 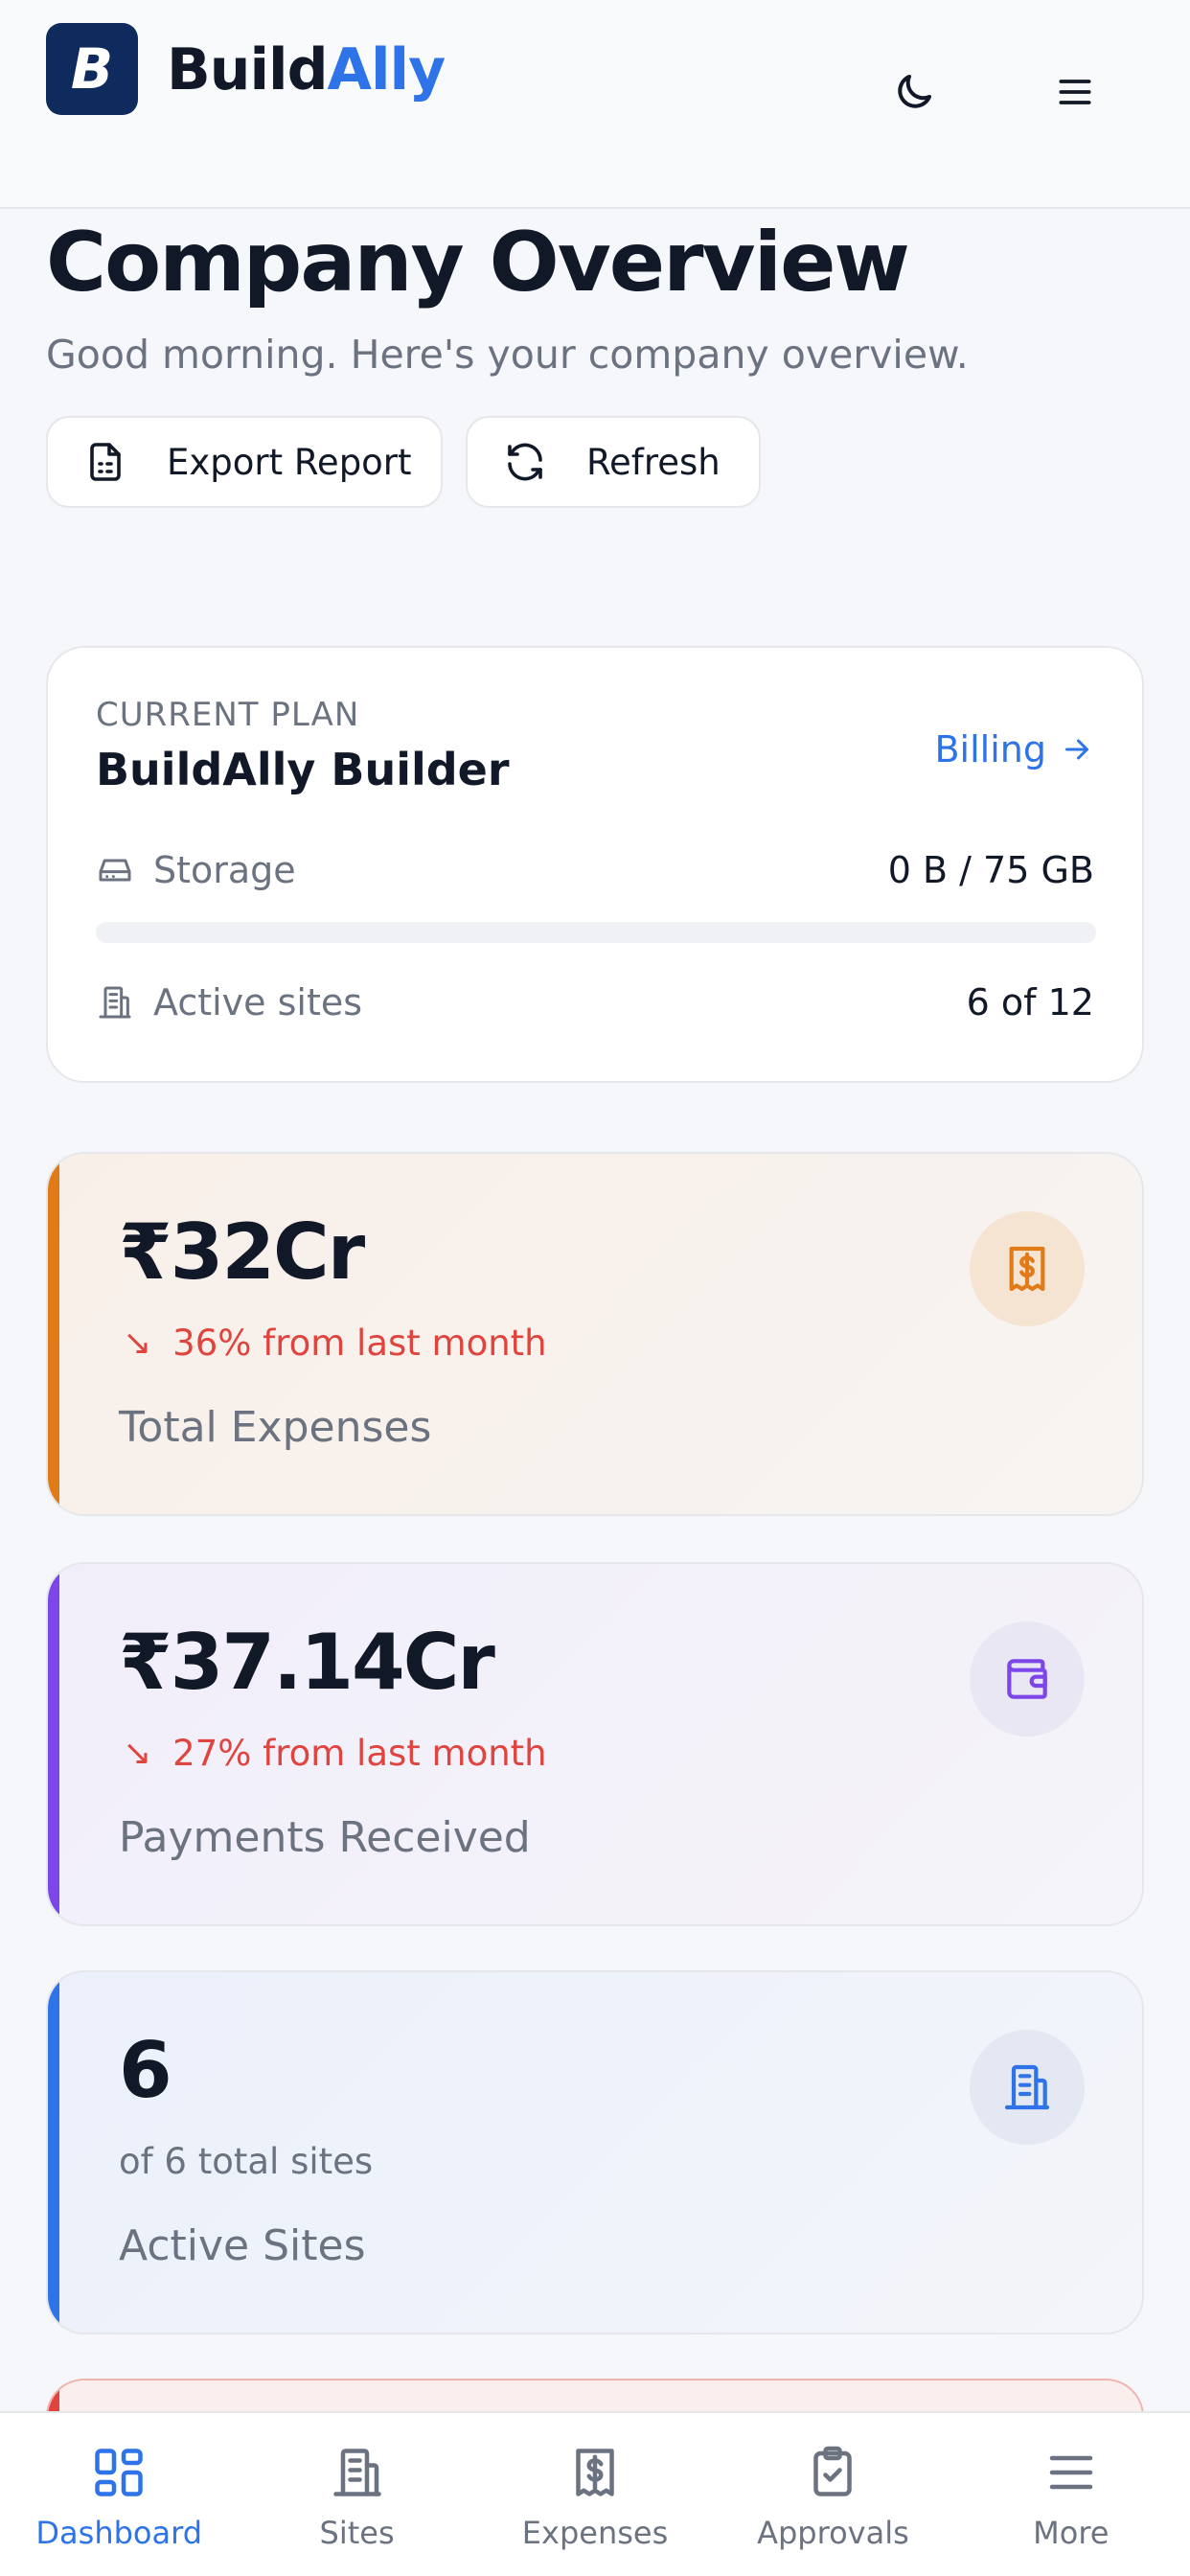 What do you see at coordinates (359, 1753) in the screenshot?
I see `stat-delta-text: 27% from last month` at bounding box center [359, 1753].